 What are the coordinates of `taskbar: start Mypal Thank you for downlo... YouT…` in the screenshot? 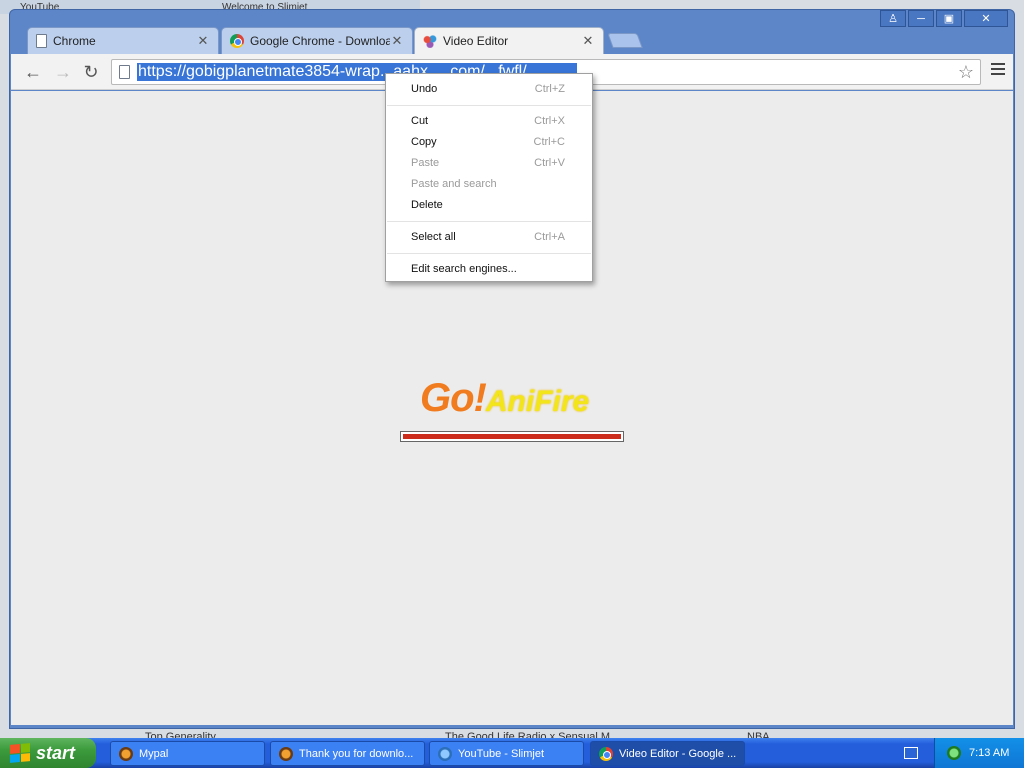 It's located at (512, 753).